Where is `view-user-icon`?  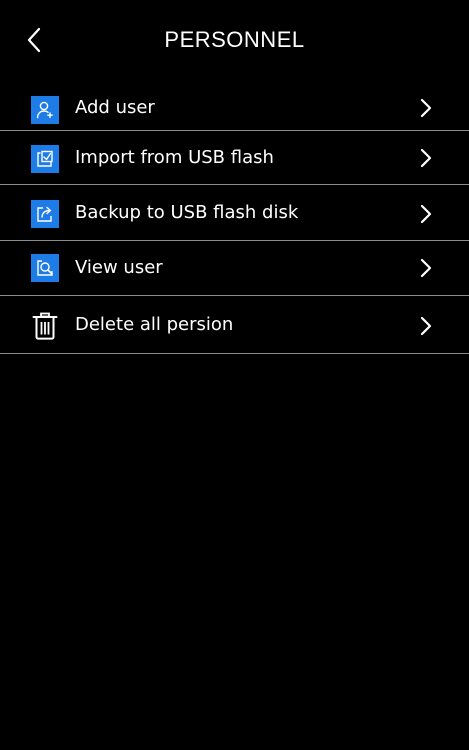
view-user-icon is located at coordinates (45, 268).